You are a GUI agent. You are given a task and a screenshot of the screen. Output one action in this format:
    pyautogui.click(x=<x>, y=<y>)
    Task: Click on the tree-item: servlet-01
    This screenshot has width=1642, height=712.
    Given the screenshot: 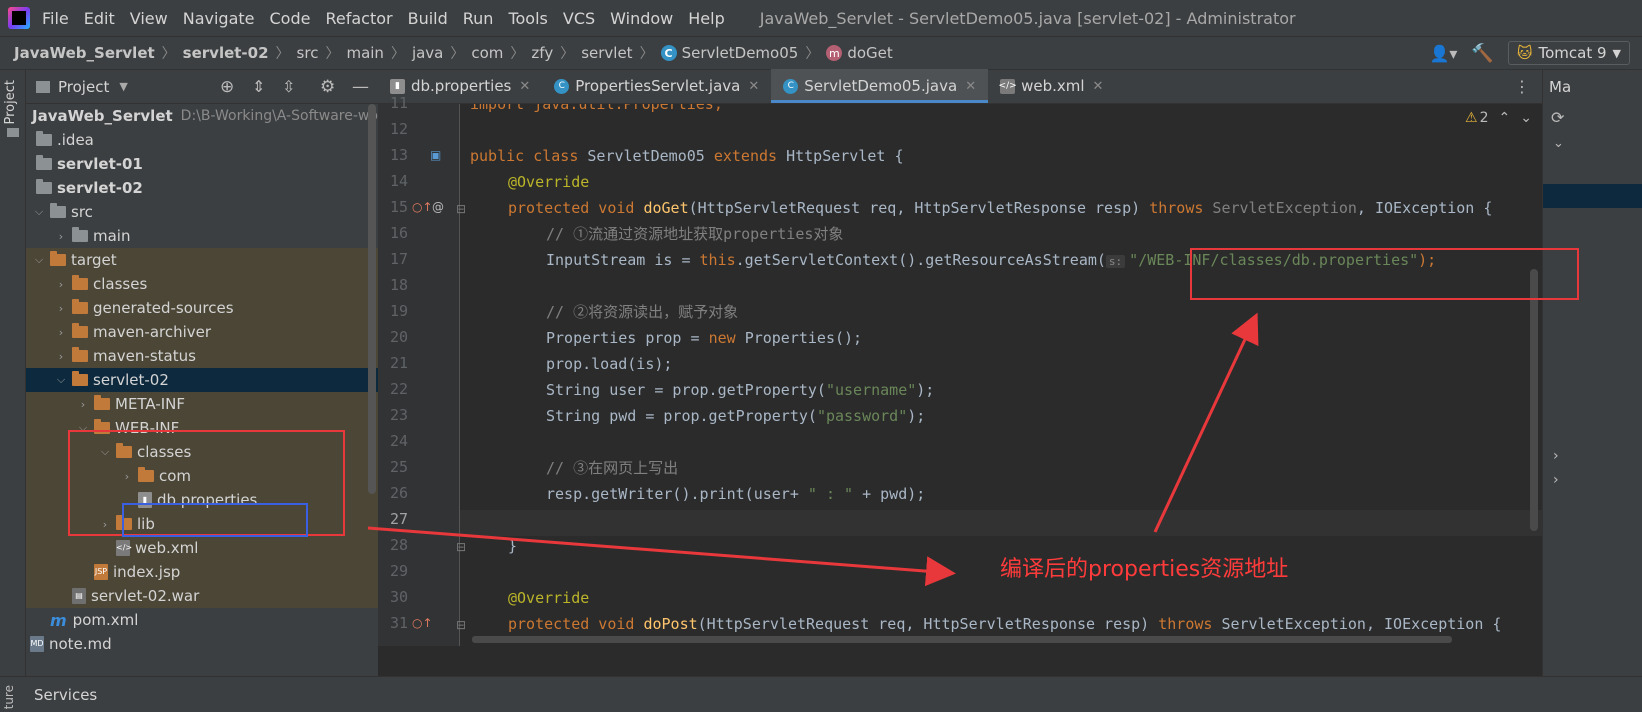 What is the action you would take?
    pyautogui.click(x=202, y=164)
    